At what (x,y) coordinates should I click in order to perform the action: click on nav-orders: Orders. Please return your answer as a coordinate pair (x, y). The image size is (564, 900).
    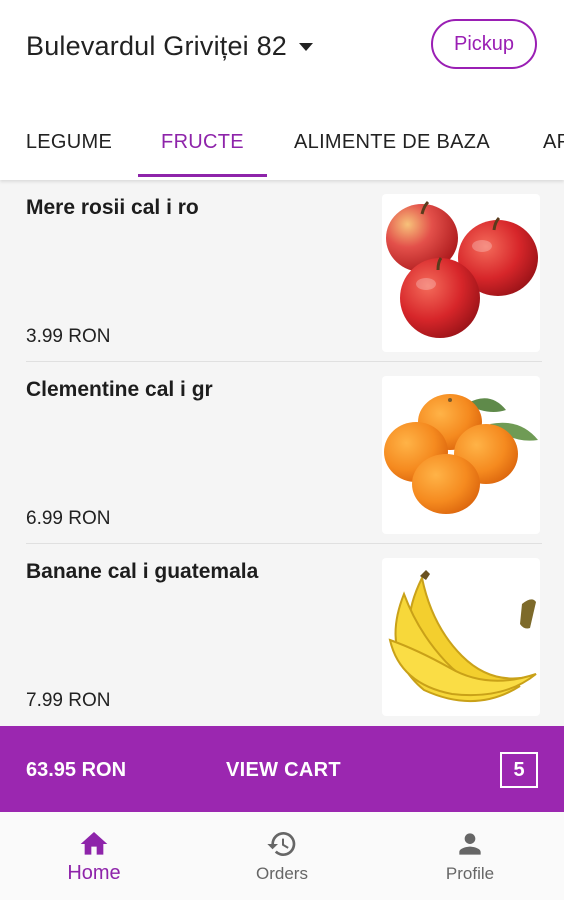
    Looking at the image, I should click on (282, 856).